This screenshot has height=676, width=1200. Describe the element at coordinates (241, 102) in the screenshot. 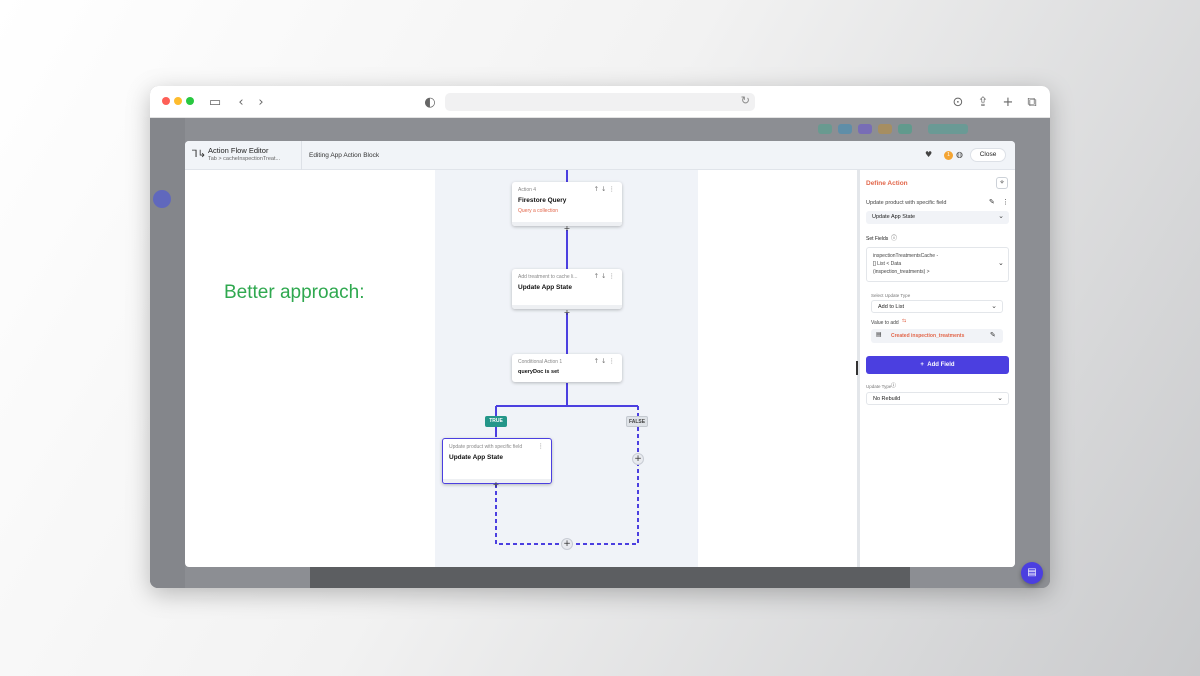

I see `back-icon: ‹` at that location.